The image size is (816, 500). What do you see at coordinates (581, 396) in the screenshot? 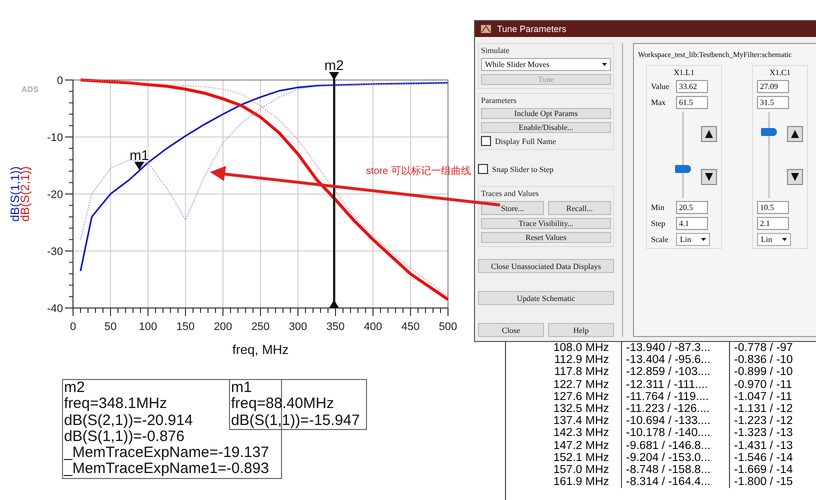
I see `table-cell-text: 127.6 MHz` at bounding box center [581, 396].